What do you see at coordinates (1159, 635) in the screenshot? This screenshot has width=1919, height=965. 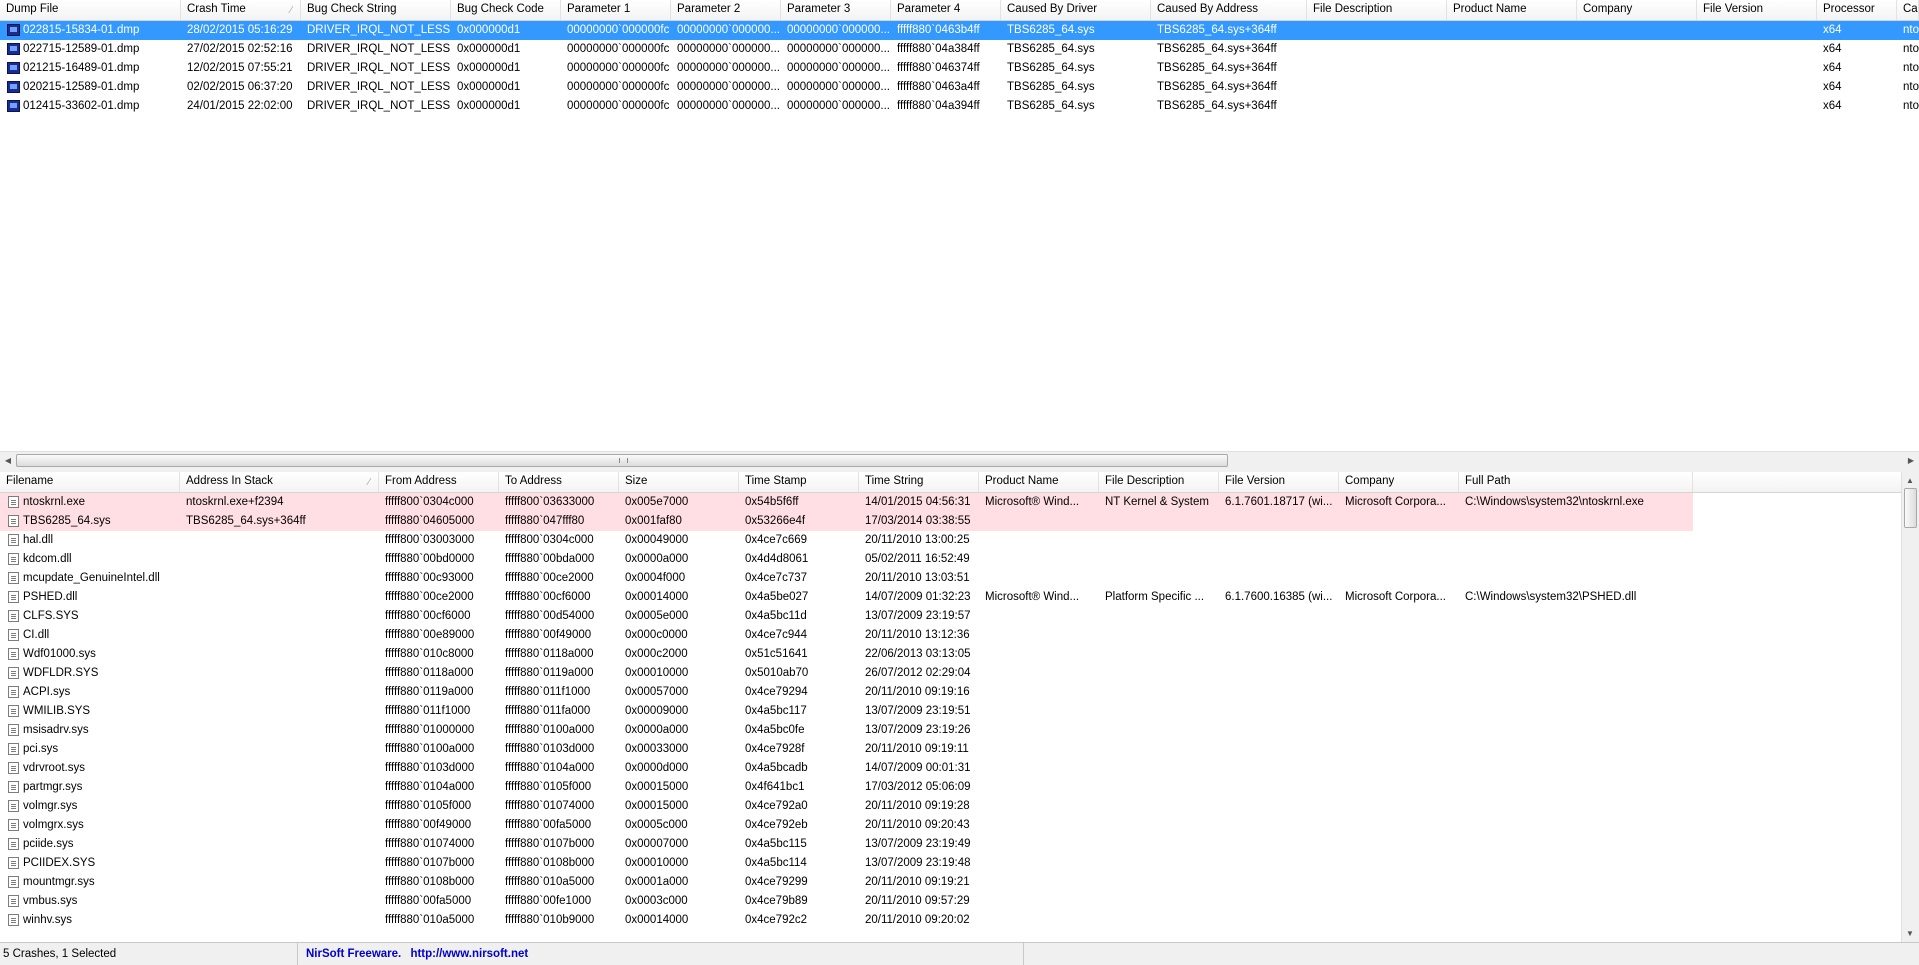 I see `cell-file-description` at bounding box center [1159, 635].